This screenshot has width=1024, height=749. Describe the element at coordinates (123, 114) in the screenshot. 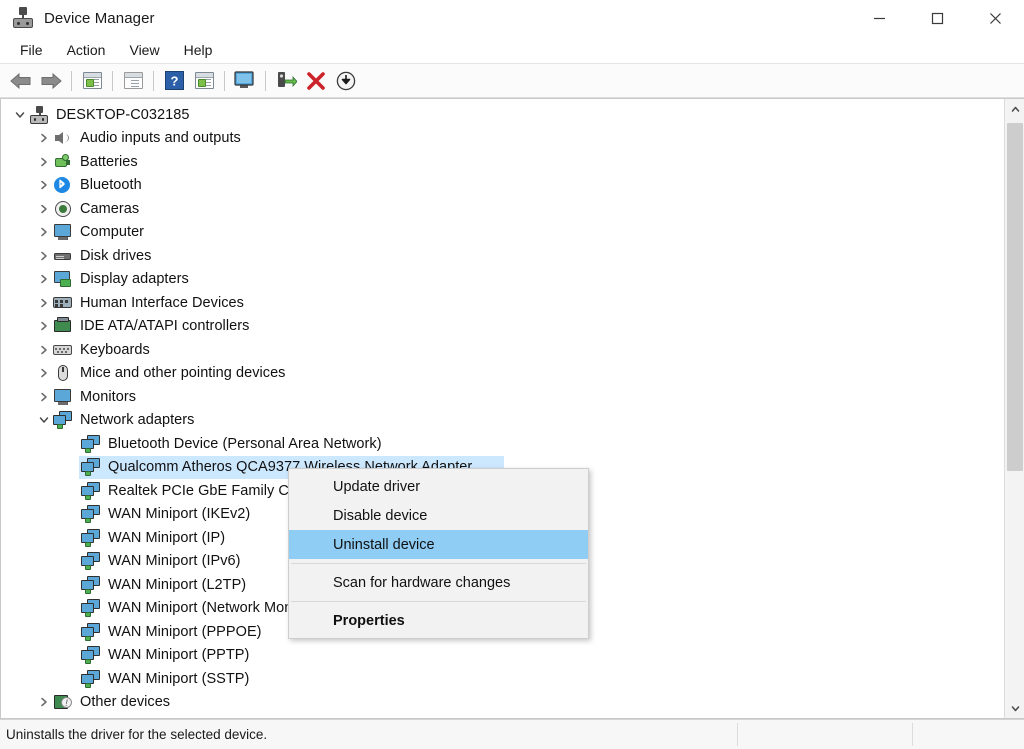

I see `tree-root-label: DESKTOP-C032185` at that location.